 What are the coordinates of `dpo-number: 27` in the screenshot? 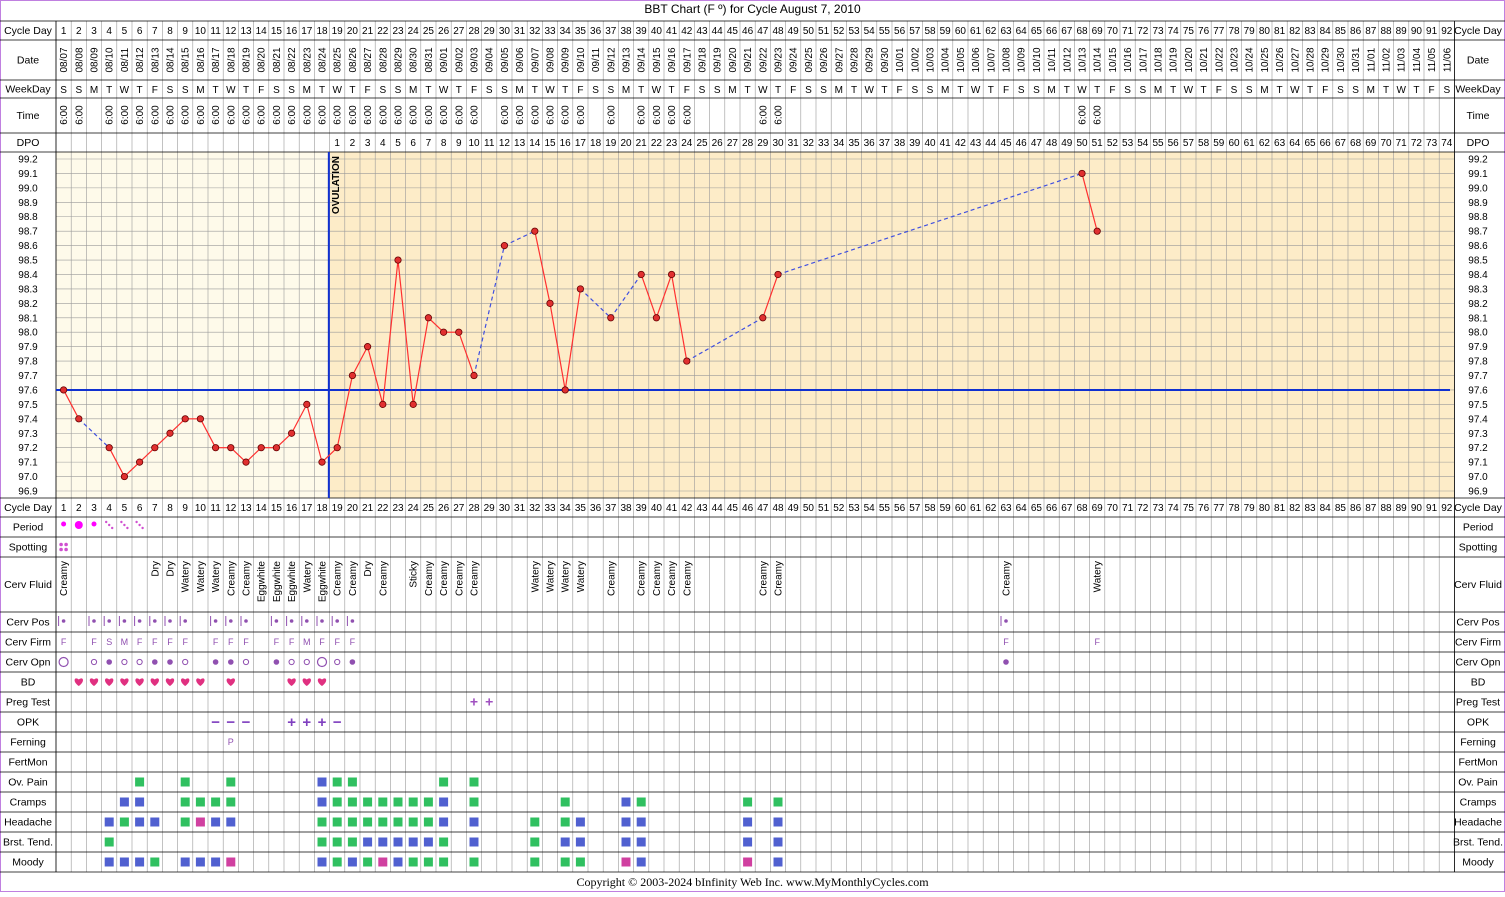 It's located at (733, 143).